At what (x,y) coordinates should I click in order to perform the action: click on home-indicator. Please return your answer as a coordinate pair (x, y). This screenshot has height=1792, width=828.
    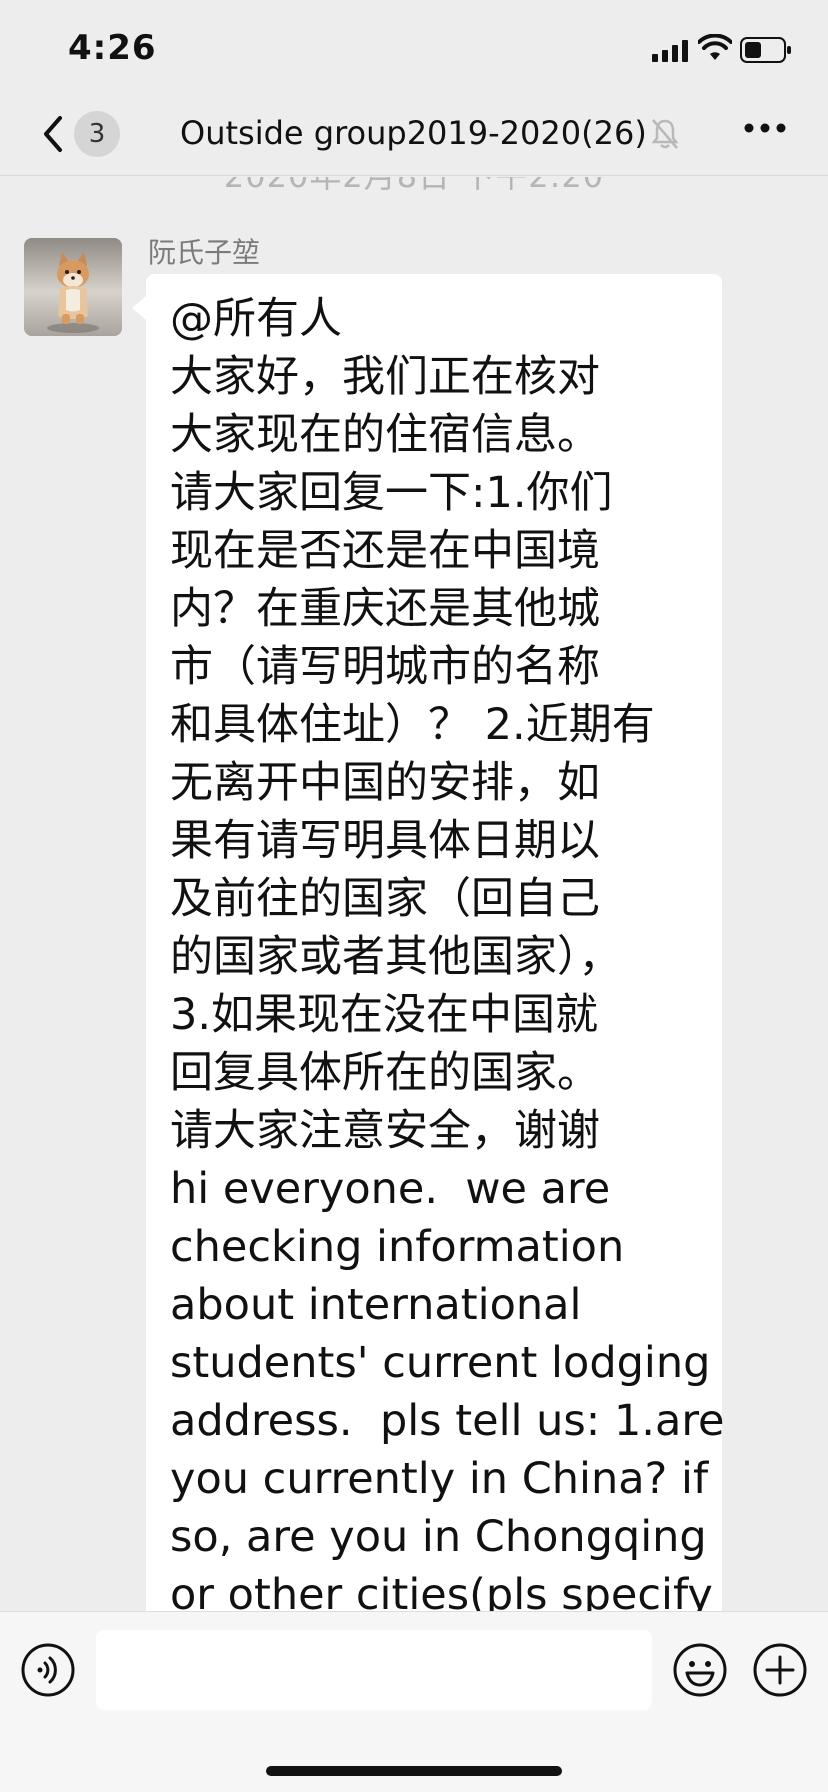
    Looking at the image, I should click on (414, 1771).